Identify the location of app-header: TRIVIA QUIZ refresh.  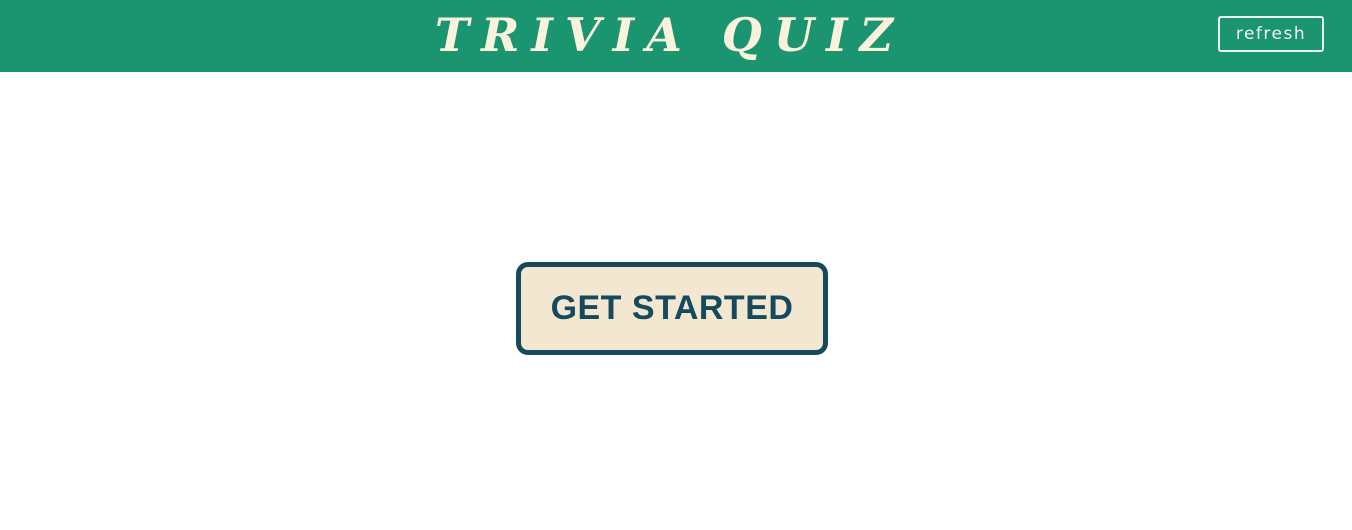
(676, 36).